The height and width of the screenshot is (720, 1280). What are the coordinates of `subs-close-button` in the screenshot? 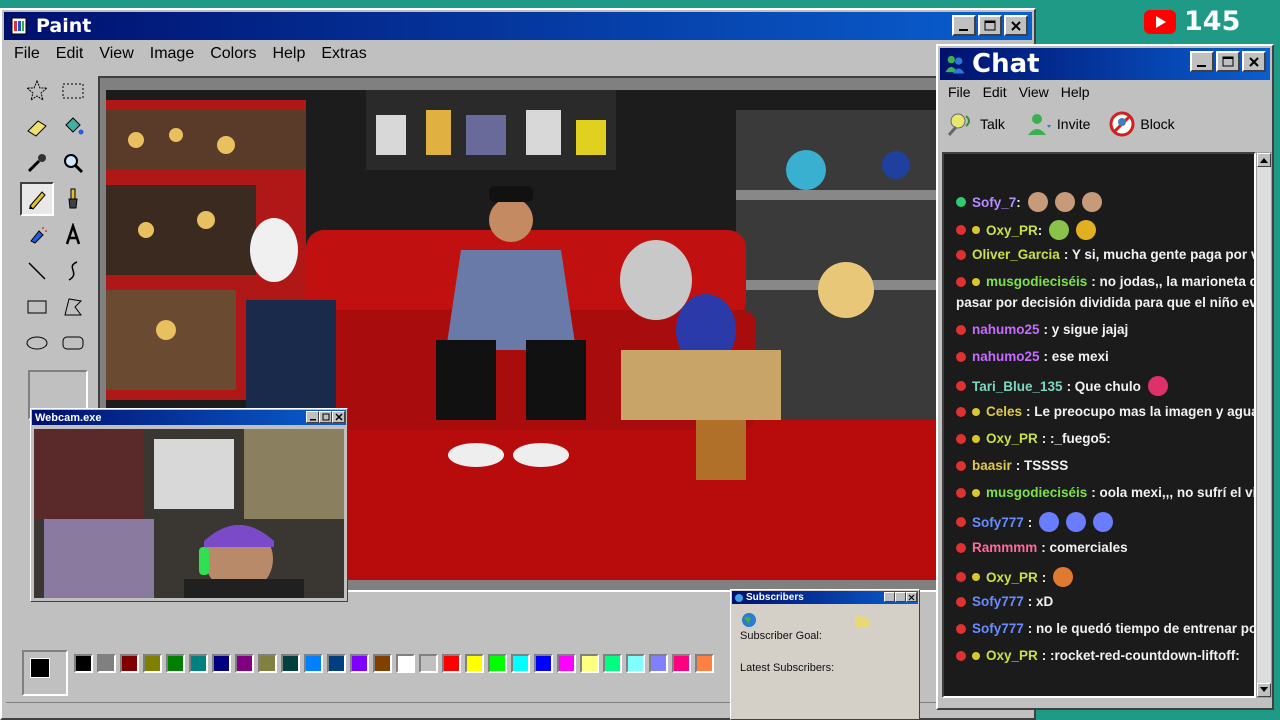 It's located at (911, 597).